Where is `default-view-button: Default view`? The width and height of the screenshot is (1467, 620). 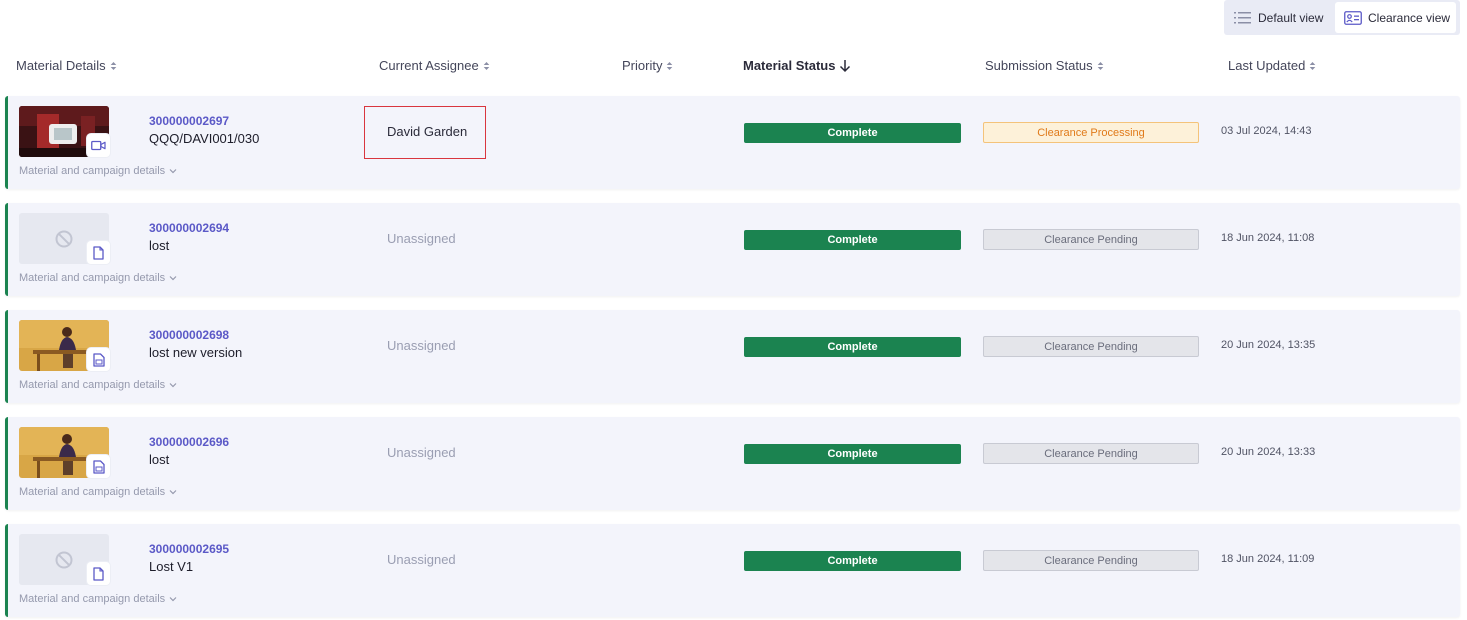 default-view-button: Default view is located at coordinates (1278, 17).